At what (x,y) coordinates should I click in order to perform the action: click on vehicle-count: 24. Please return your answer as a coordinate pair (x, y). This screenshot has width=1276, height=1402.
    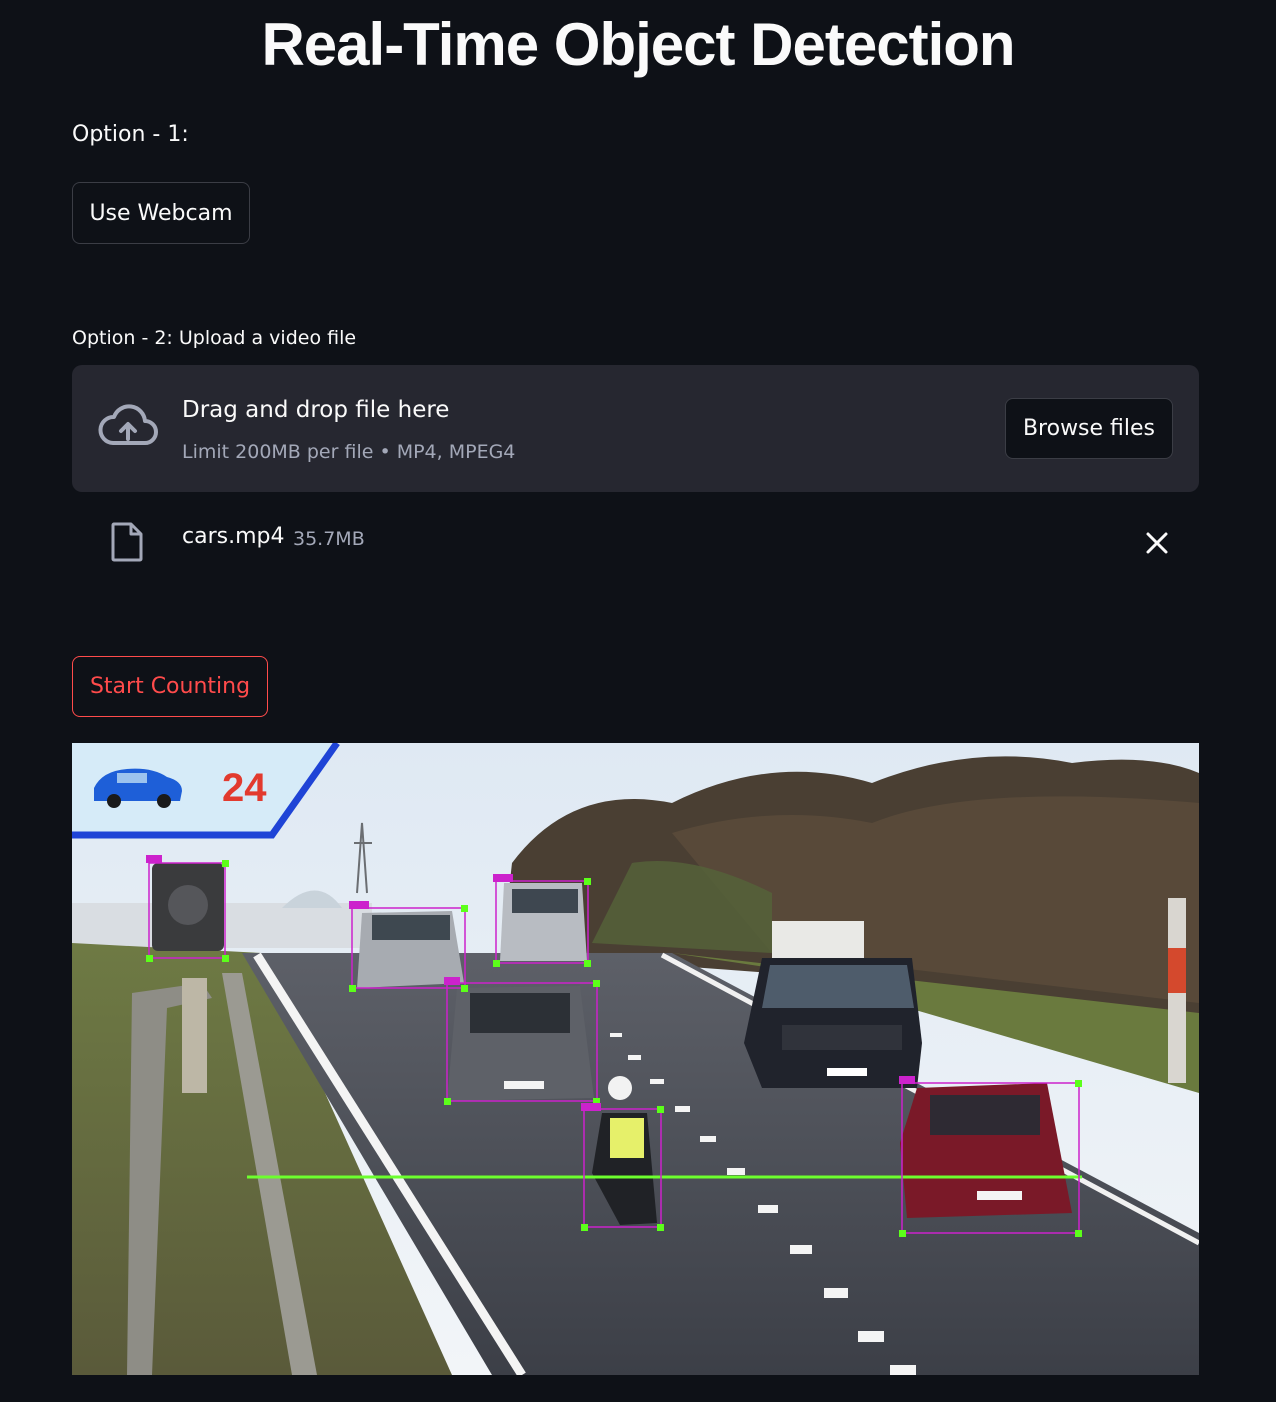
    Looking at the image, I should click on (244, 788).